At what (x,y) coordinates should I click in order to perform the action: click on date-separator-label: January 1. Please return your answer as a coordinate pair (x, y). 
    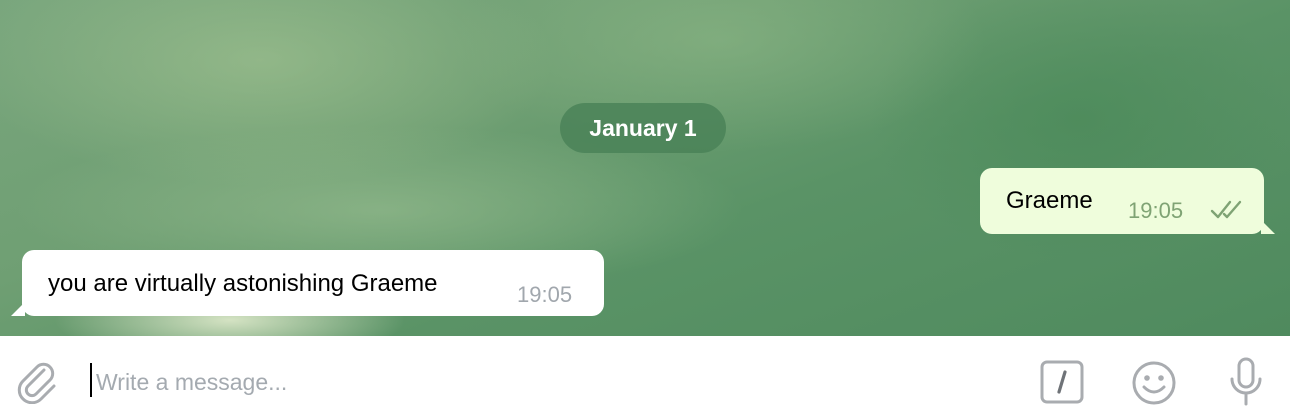
    Looking at the image, I should click on (643, 127).